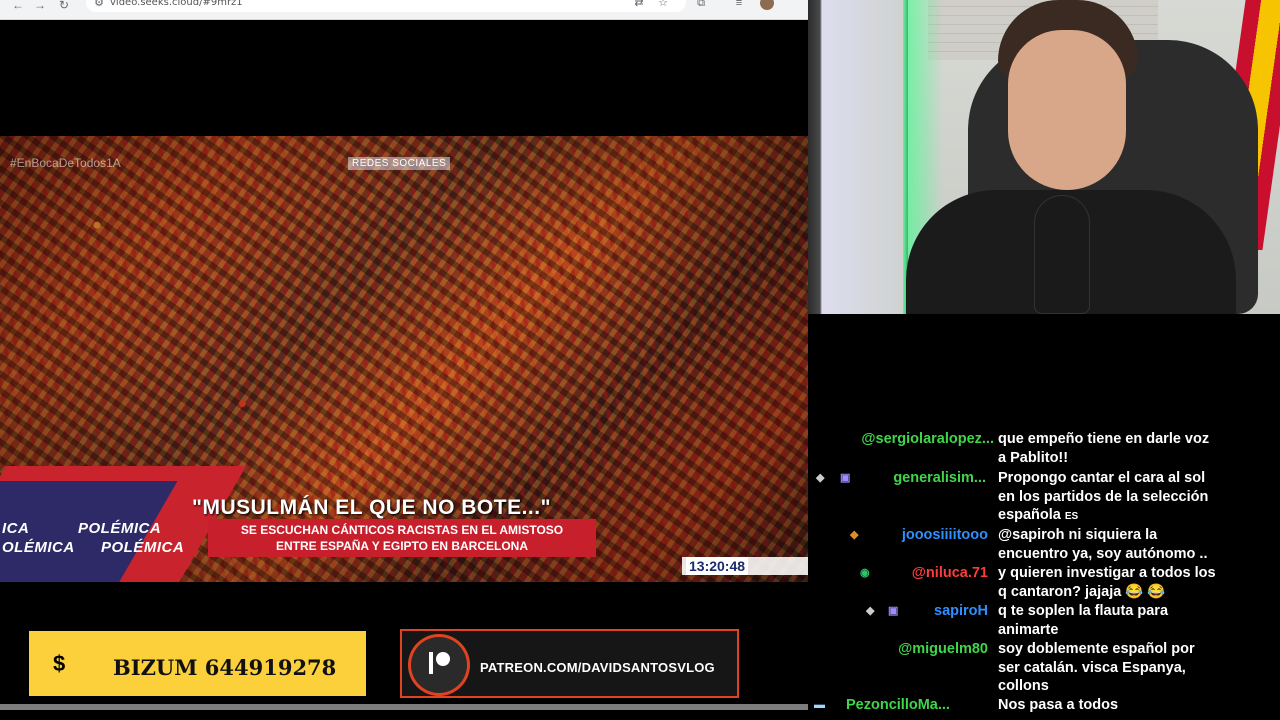 Image resolution: width=1280 pixels, height=720 pixels. Describe the element at coordinates (865, 573) in the screenshot. I see `eye-badge-icon: ◉` at that location.